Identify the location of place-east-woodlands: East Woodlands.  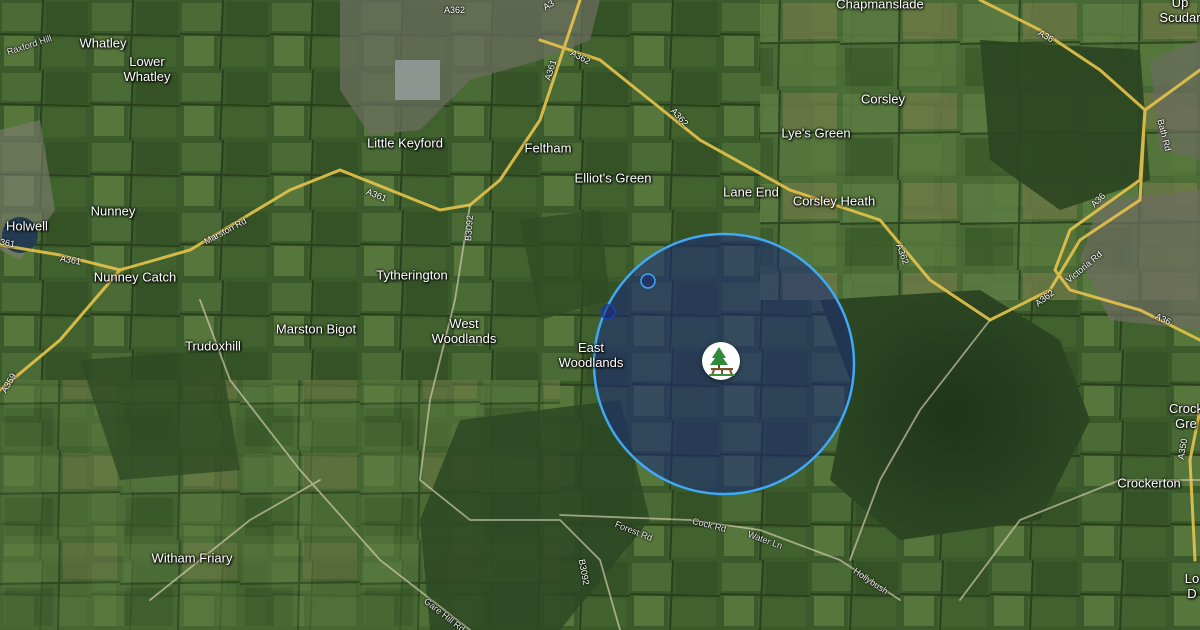
(591, 355).